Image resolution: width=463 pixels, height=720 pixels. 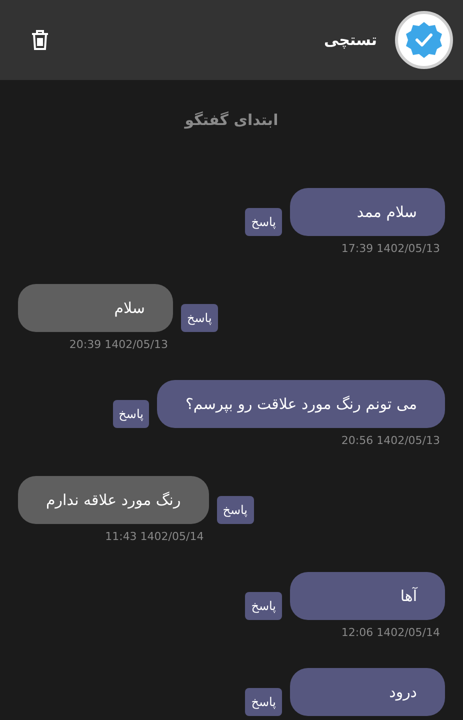 What do you see at coordinates (154, 537) in the screenshot?
I see `message-time: 11:43 1402/05/14` at bounding box center [154, 537].